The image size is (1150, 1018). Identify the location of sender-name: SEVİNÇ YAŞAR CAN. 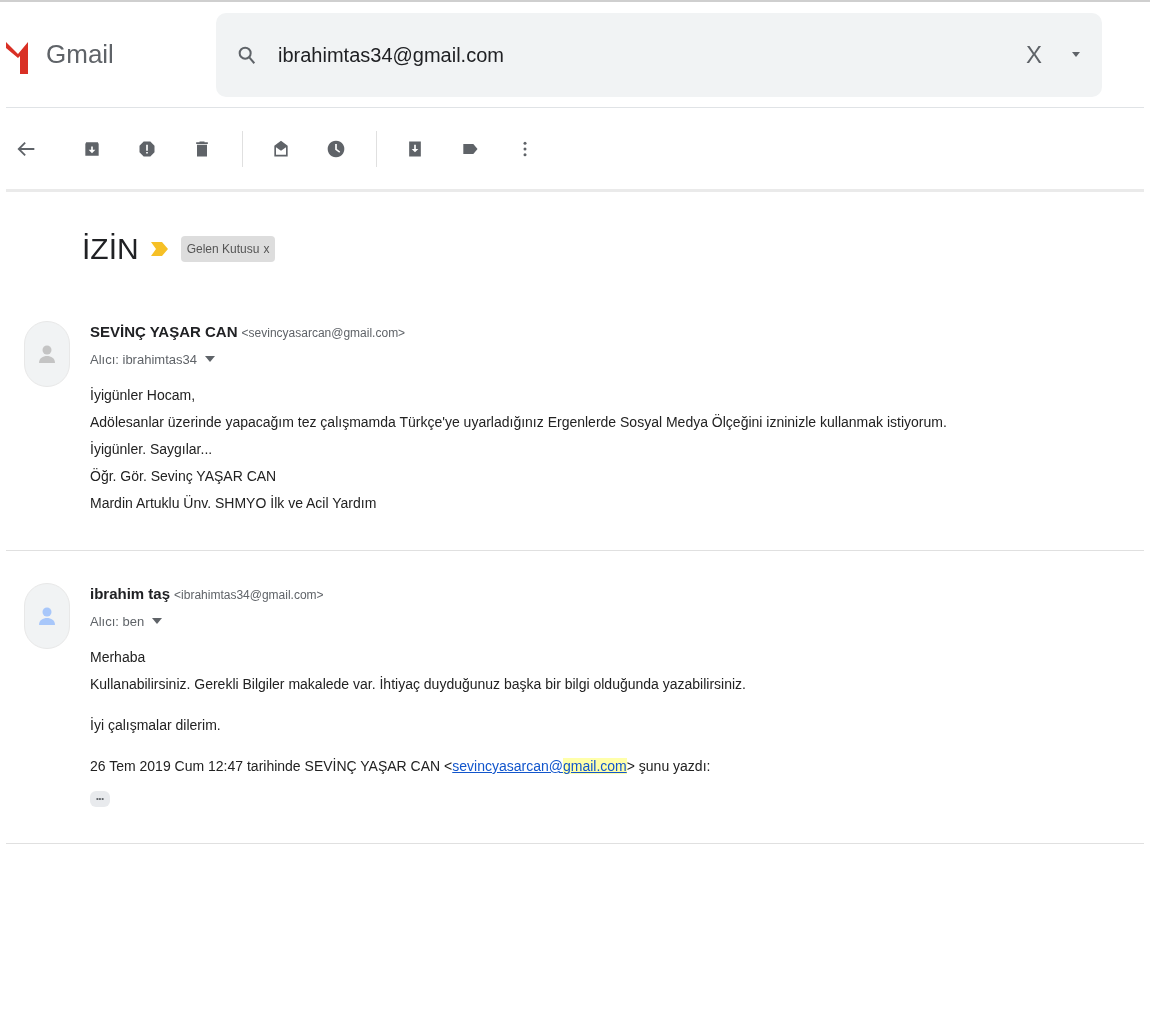
(164, 332).